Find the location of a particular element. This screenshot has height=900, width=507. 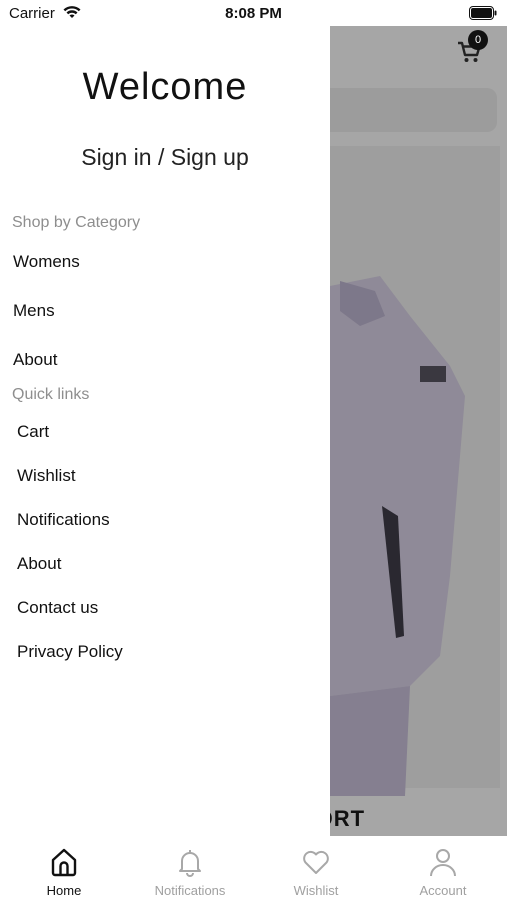

welcome-heading: Welcome is located at coordinates (165, 87).